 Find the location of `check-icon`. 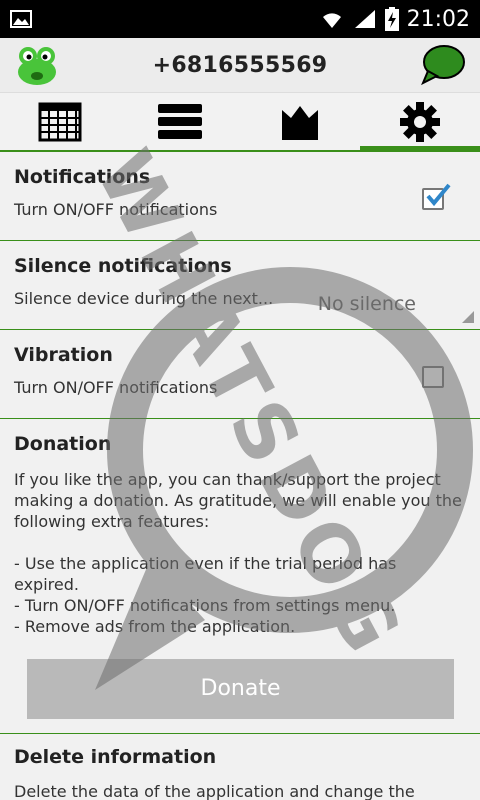

check-icon is located at coordinates (438, 195).